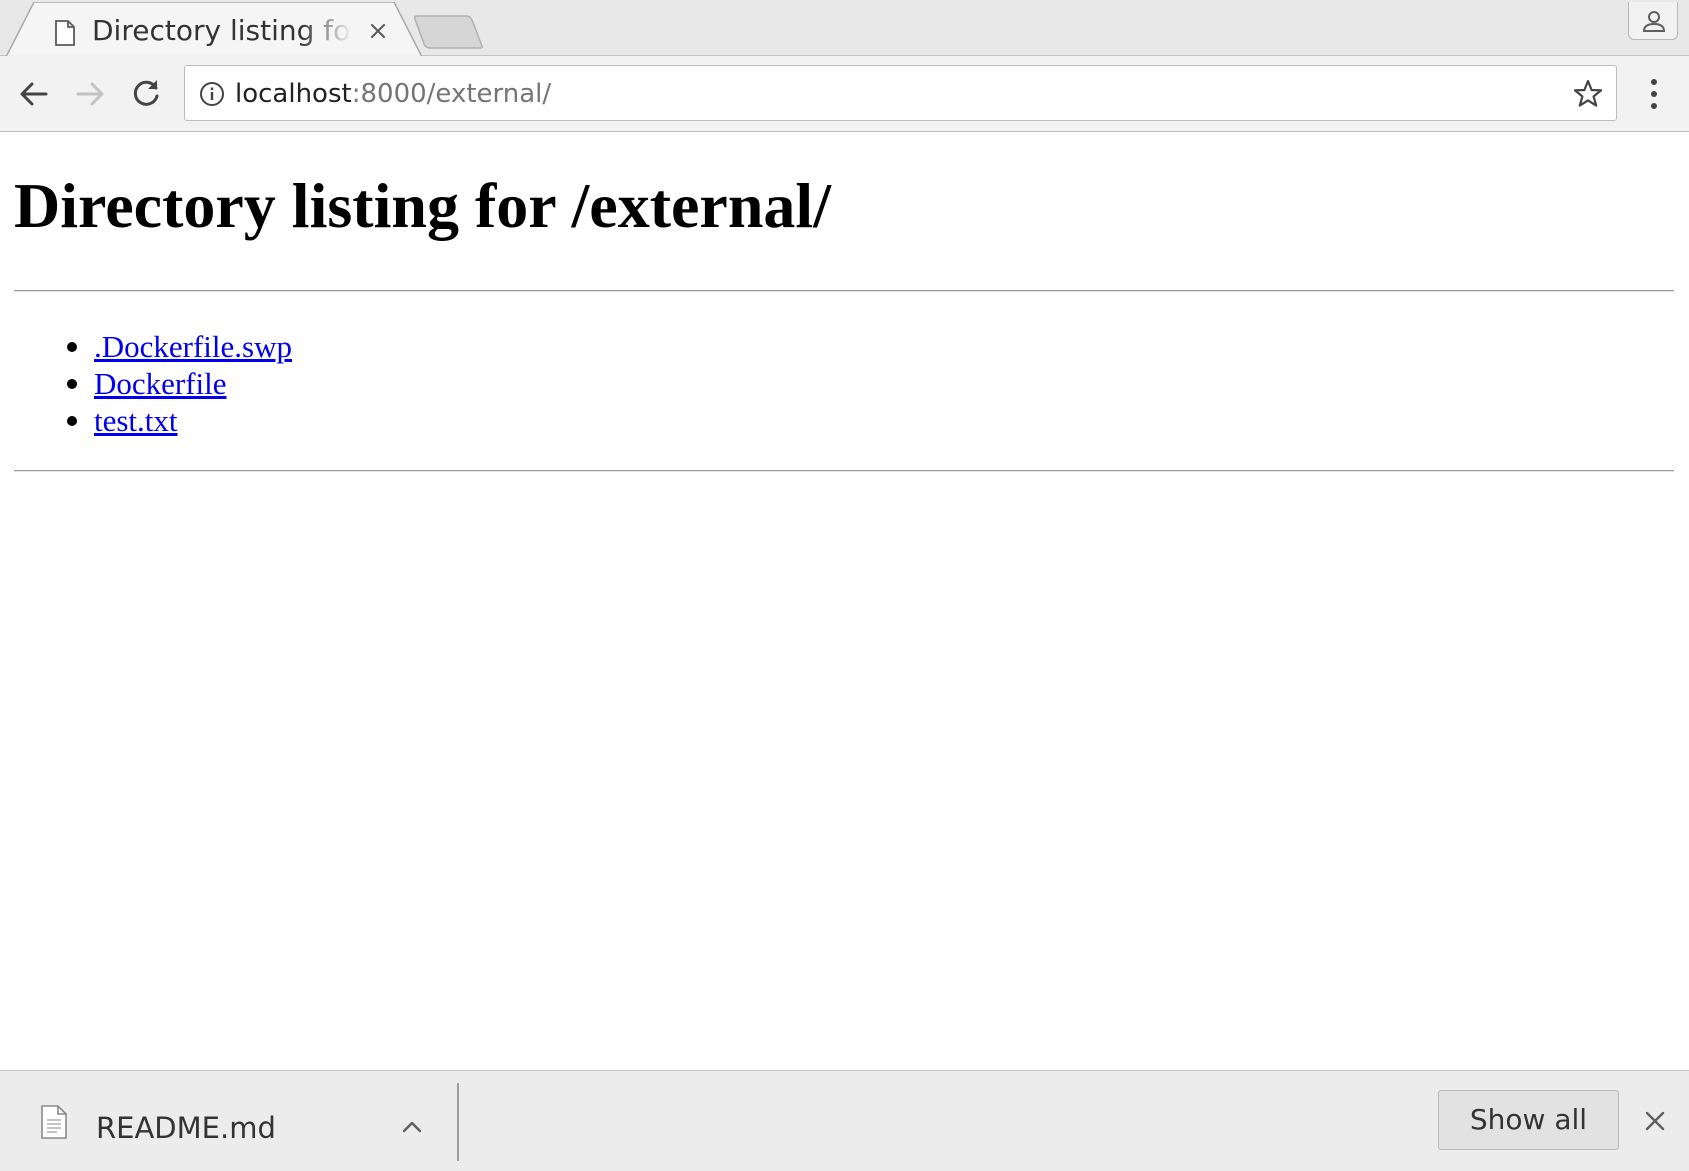 This screenshot has height=1171, width=1689. What do you see at coordinates (1653, 21) in the screenshot?
I see `person-icon` at bounding box center [1653, 21].